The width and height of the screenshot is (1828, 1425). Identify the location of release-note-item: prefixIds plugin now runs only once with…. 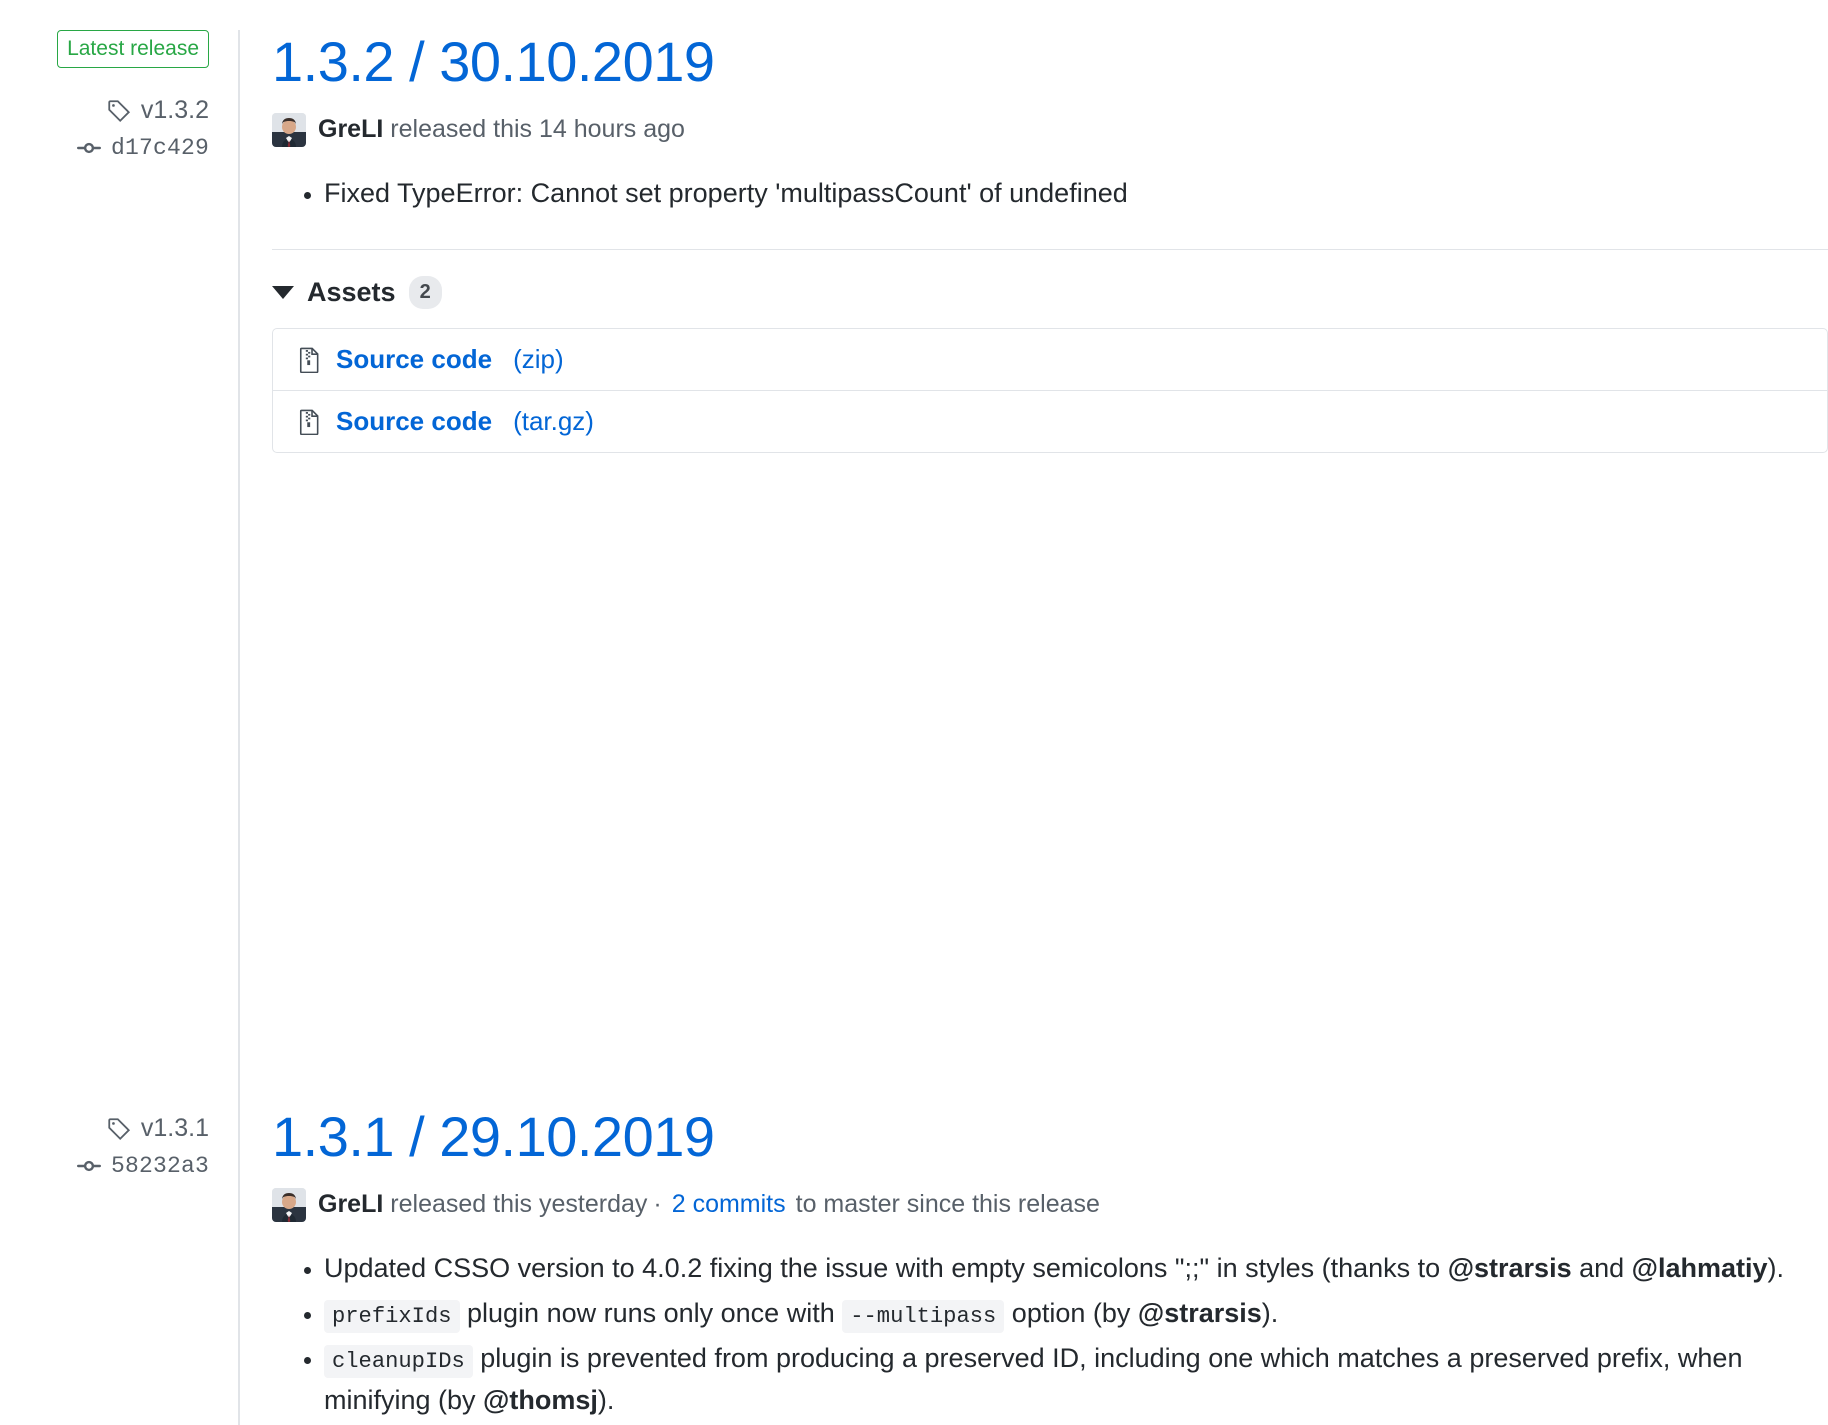
(1076, 1314).